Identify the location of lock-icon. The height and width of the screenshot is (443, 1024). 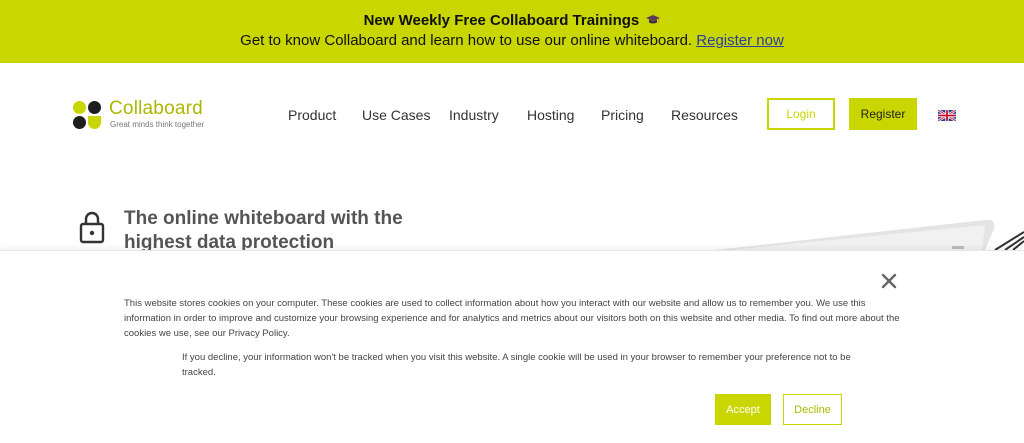
(92, 227).